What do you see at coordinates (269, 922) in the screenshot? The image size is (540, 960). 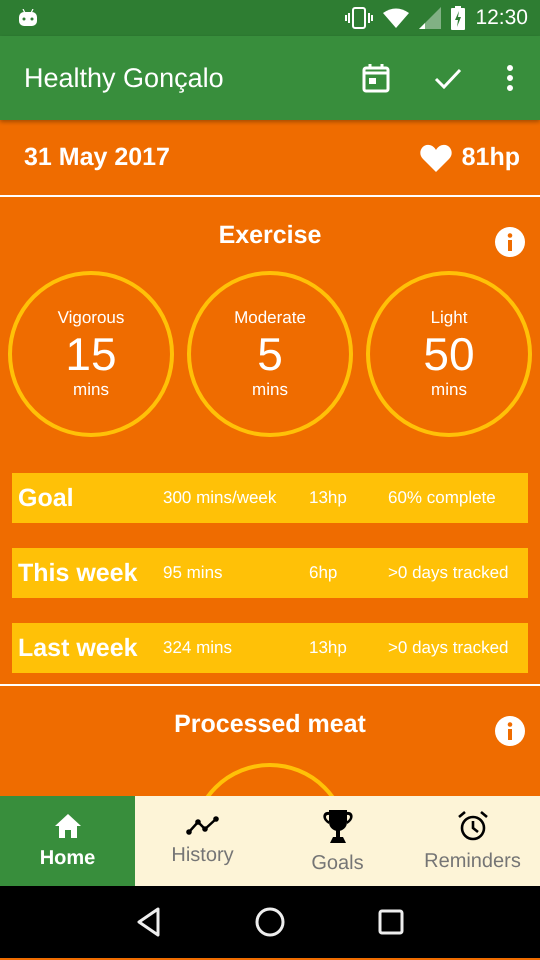 I see `home-button-icon` at bounding box center [269, 922].